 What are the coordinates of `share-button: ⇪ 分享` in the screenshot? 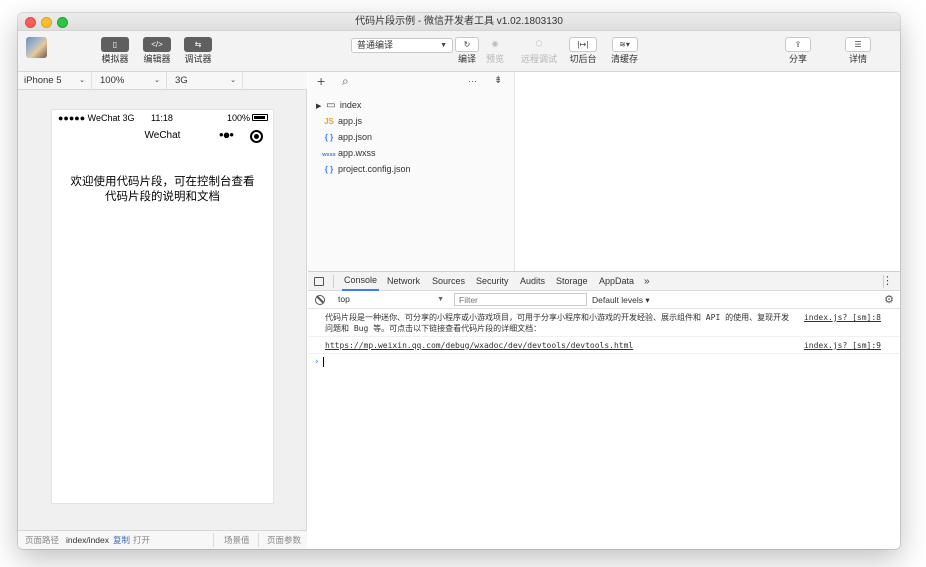 It's located at (798, 51).